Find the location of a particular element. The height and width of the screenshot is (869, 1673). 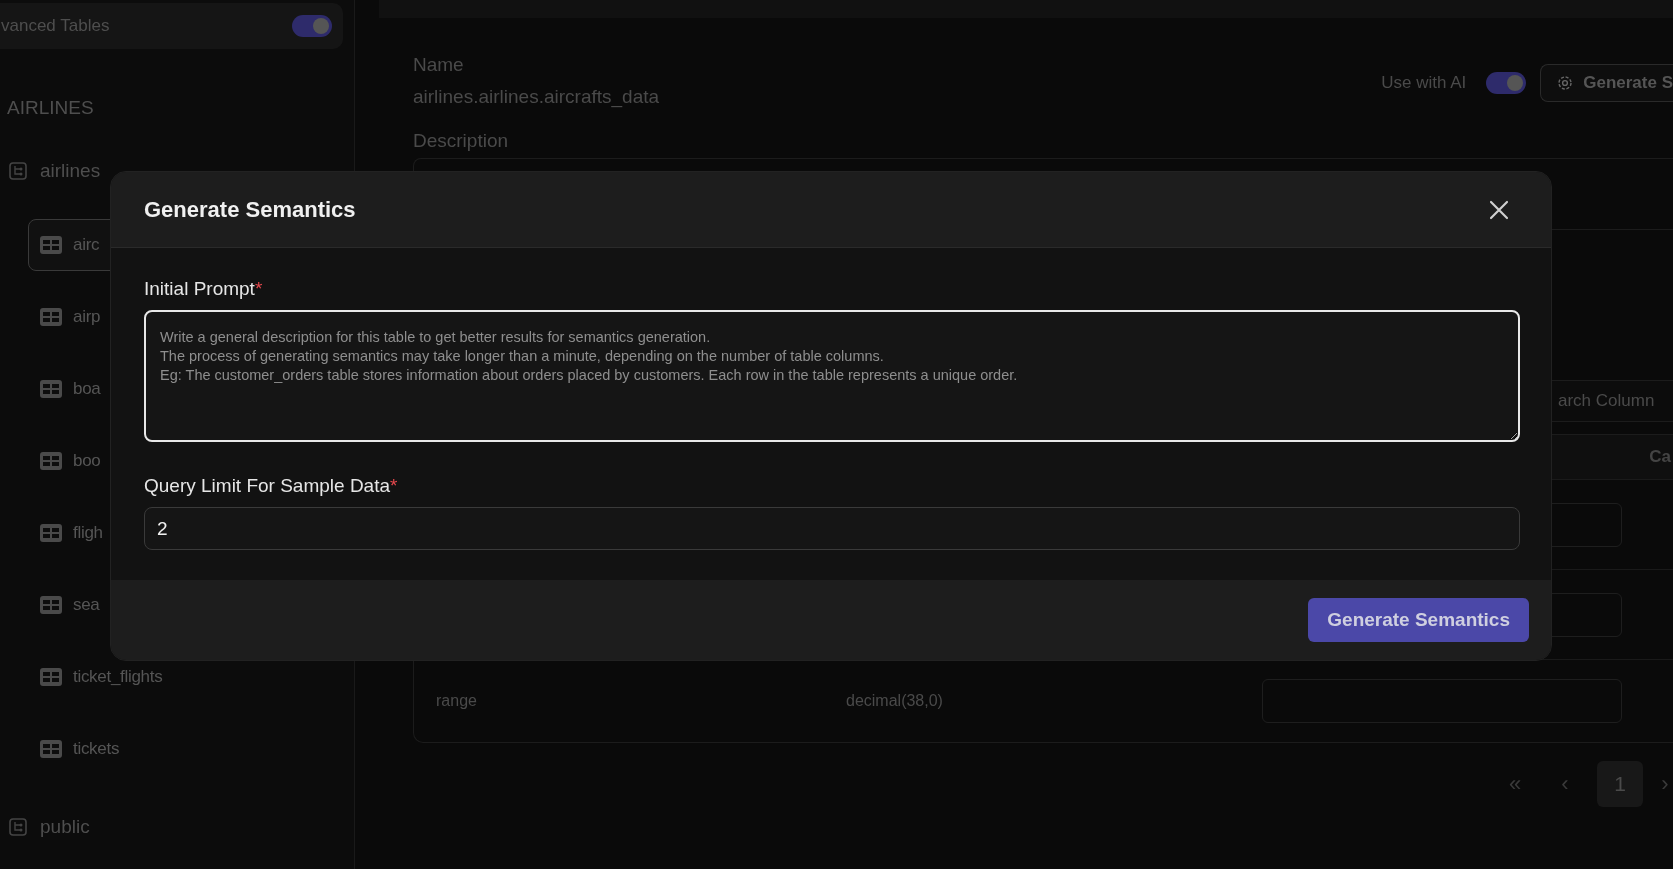

table-cell: decimal(38,0) is located at coordinates (894, 700).